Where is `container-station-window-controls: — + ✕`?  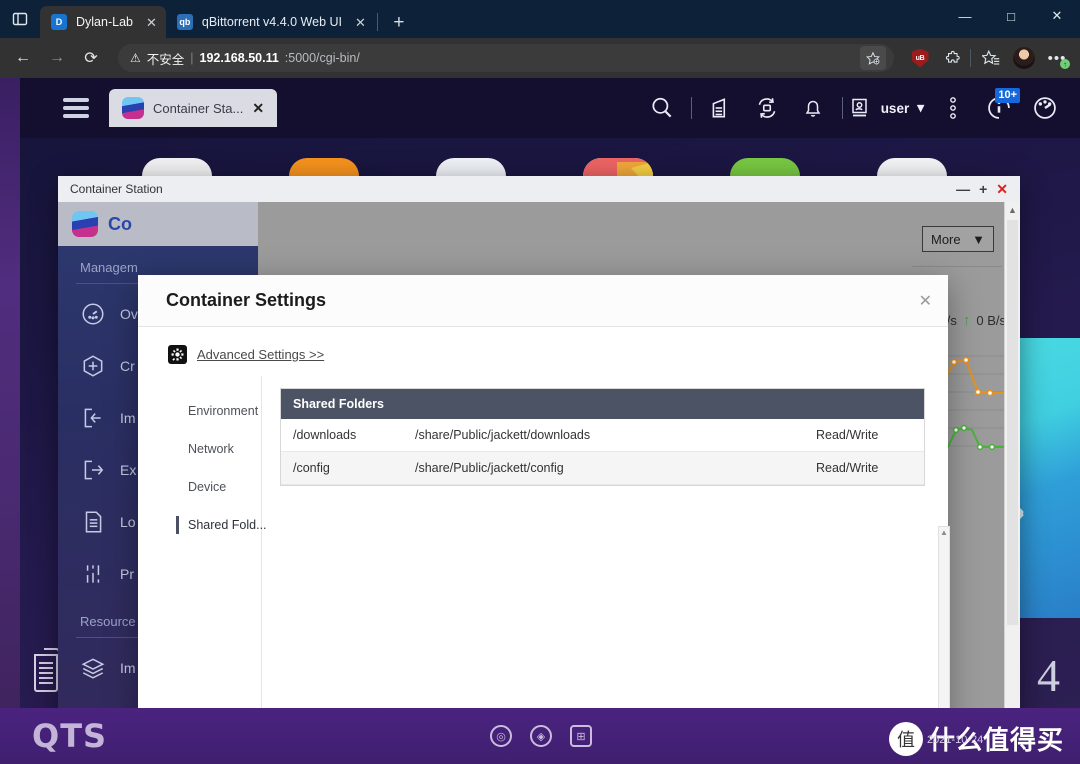
container-station-window-controls: — + ✕ is located at coordinates (985, 189).